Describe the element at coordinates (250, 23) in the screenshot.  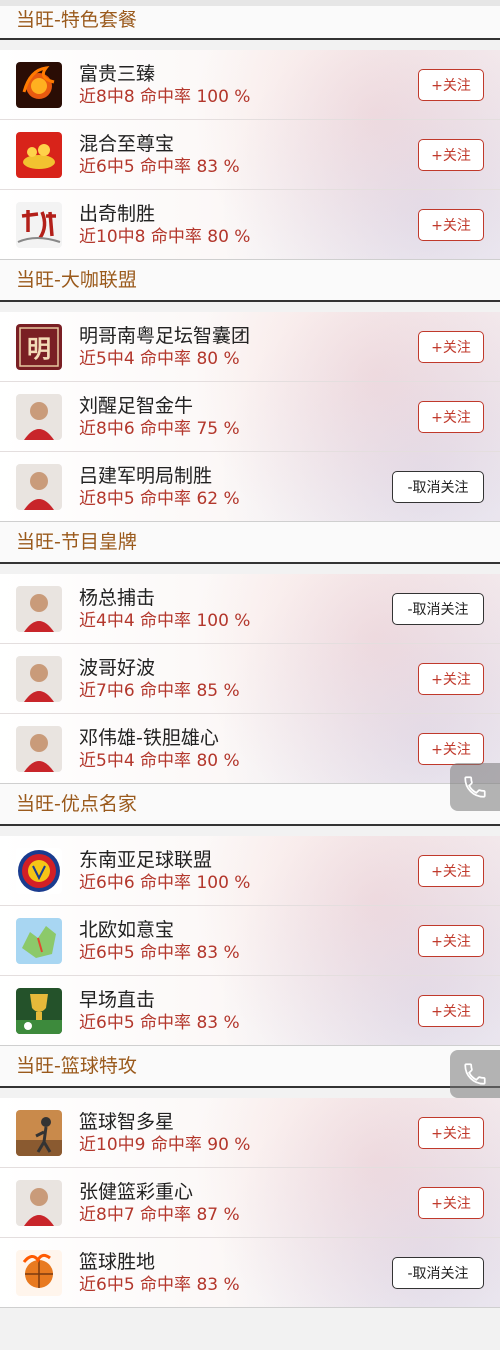
I see `section-title: 当旺-特色套餐` at that location.